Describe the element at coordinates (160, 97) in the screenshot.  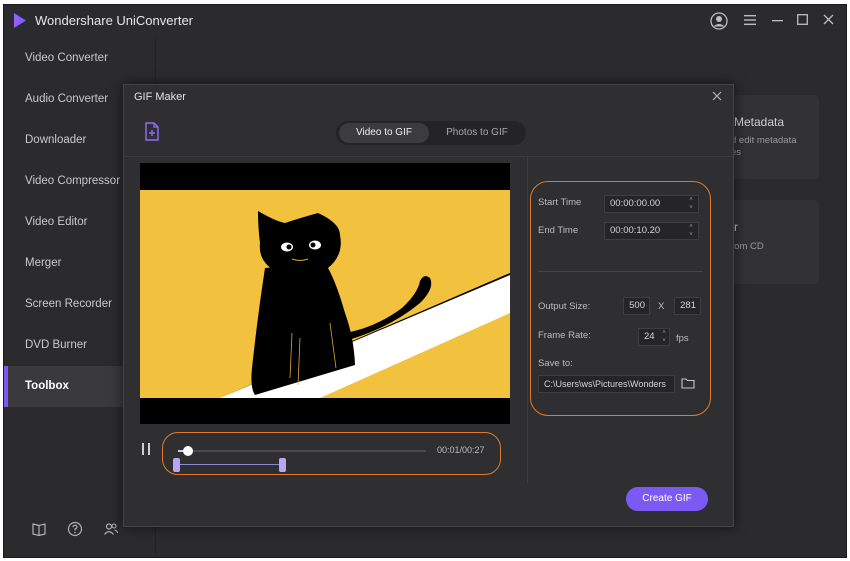
I see `dialog-title: GIF Maker` at that location.